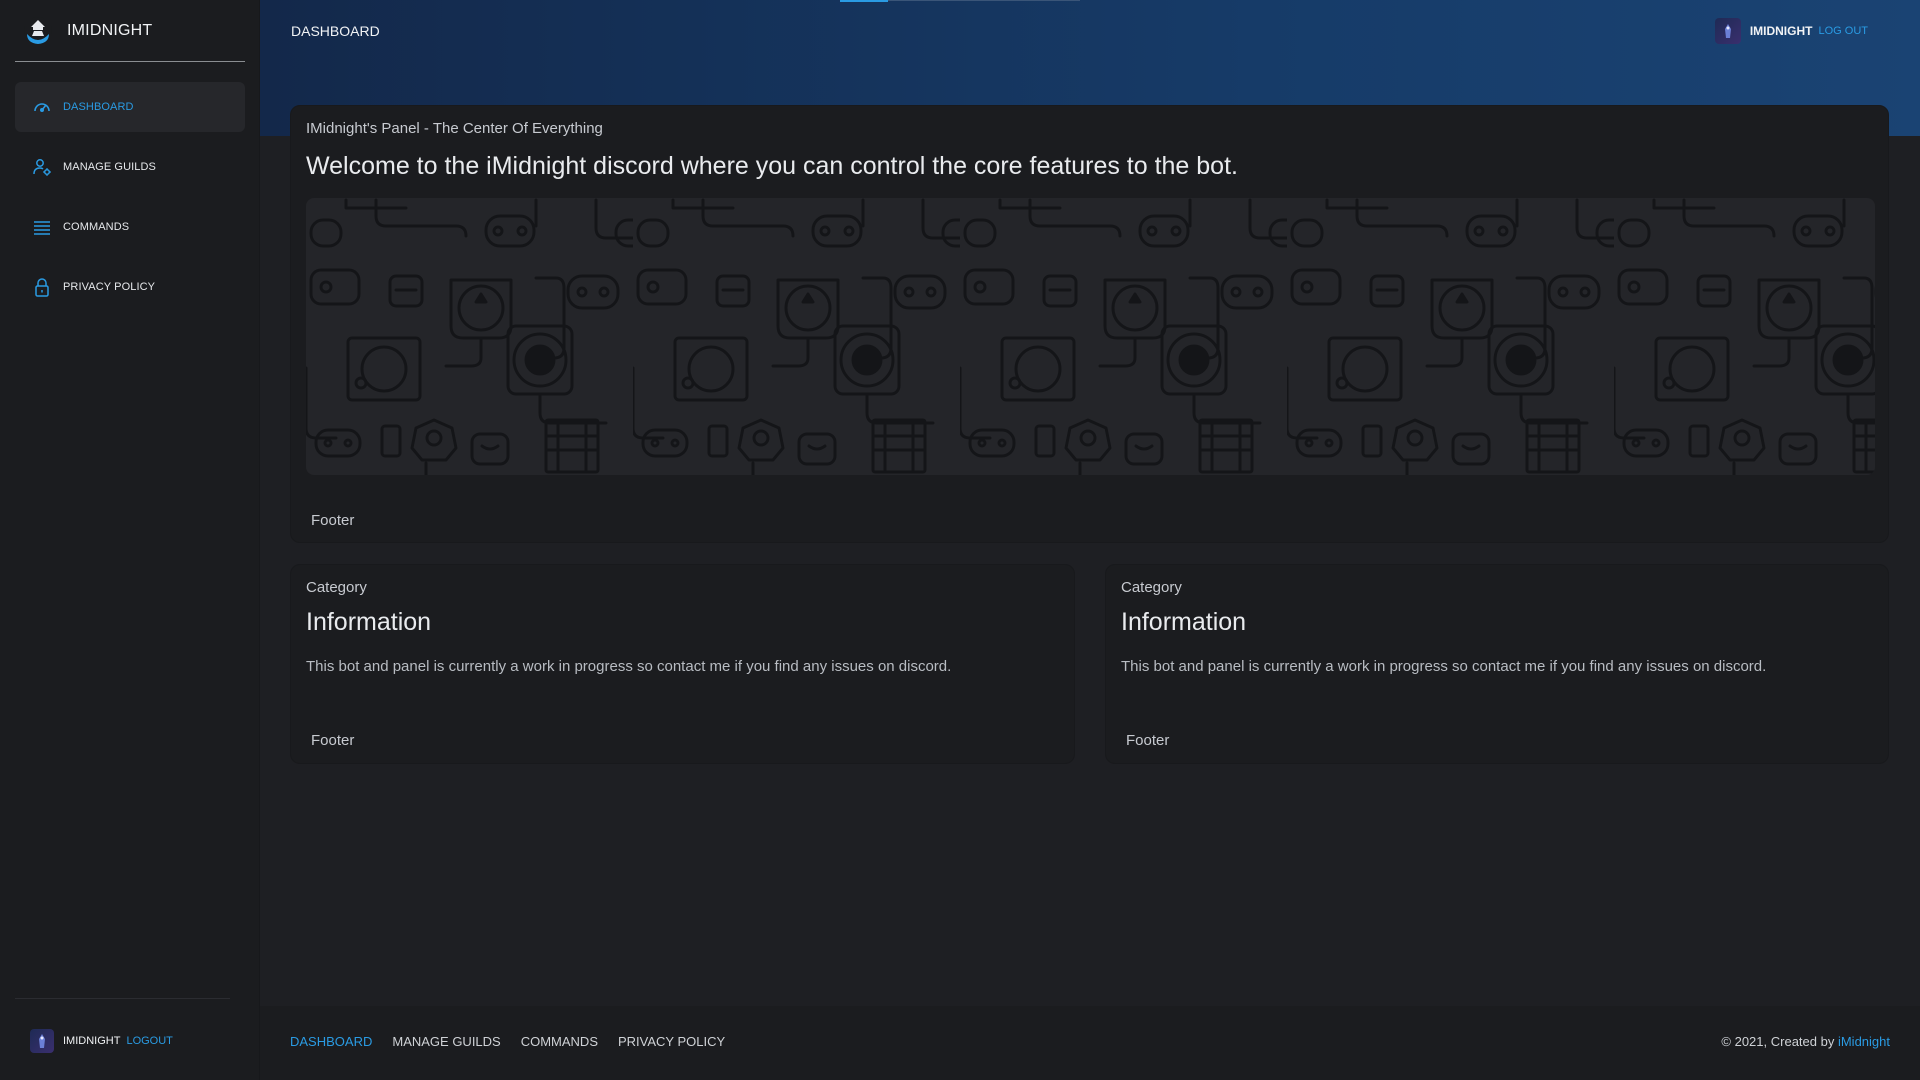 The image size is (1920, 1080). What do you see at coordinates (96, 227) in the screenshot?
I see `sidebar-item-label: COMMANDS` at bounding box center [96, 227].